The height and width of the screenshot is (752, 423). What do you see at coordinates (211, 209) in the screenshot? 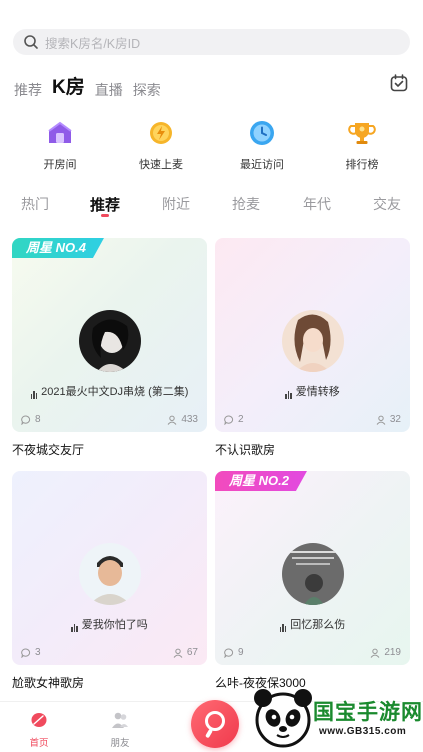
I see `category-tabs: 热门 推荐 附近 抢麦 年代 交友` at bounding box center [211, 209].